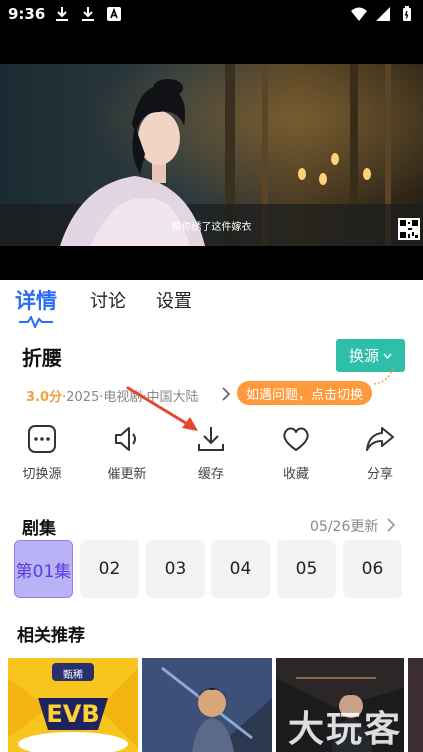  Describe the element at coordinates (296, 452) in the screenshot. I see `favorite-action: 收藏` at that location.